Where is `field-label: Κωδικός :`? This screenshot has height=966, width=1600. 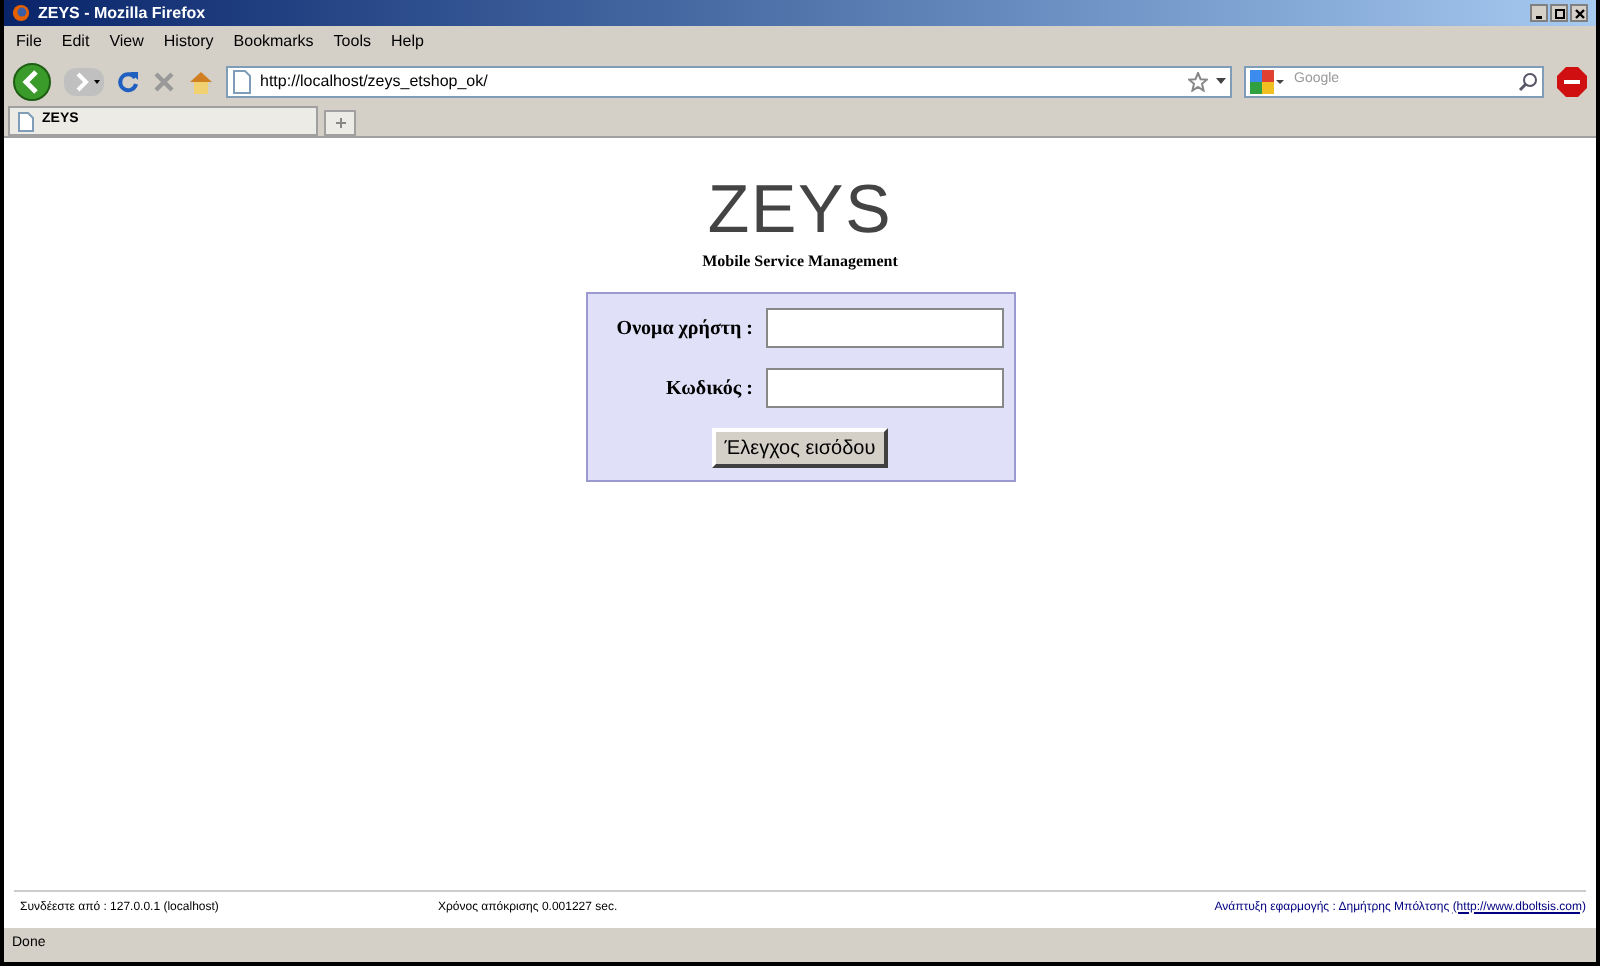 field-label: Κωδικός : is located at coordinates (709, 389).